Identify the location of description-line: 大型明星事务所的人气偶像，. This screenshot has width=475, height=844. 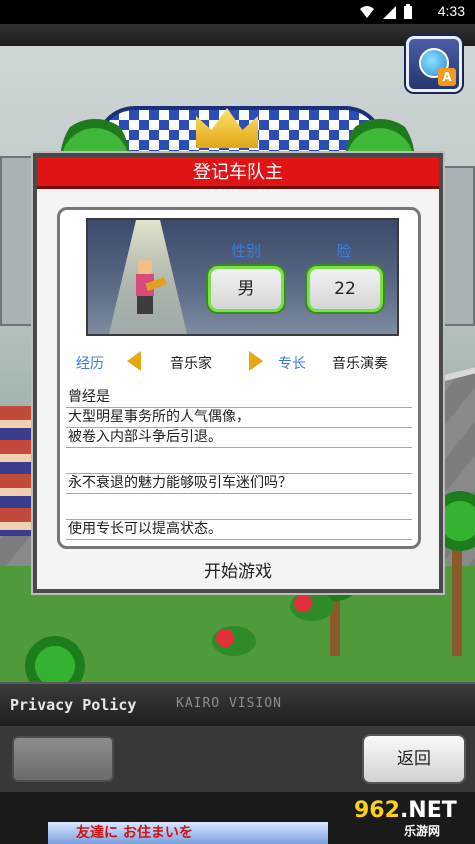
(239, 418).